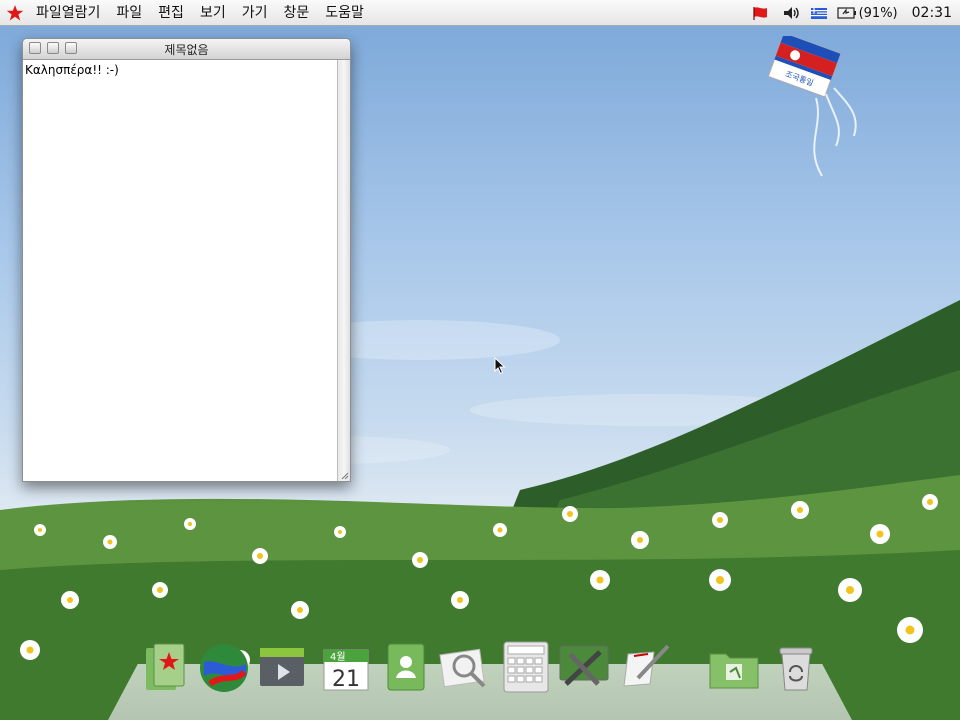 Image resolution: width=960 pixels, height=720 pixels. I want to click on window-titlebar: 제목없음, so click(186, 49).